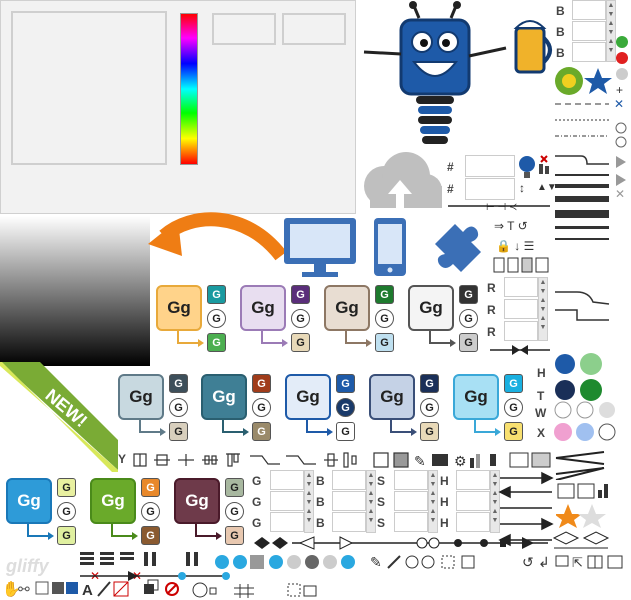 The image size is (631, 600). Describe the element at coordinates (320, 481) in the screenshot. I see `b-label-4: B` at that location.